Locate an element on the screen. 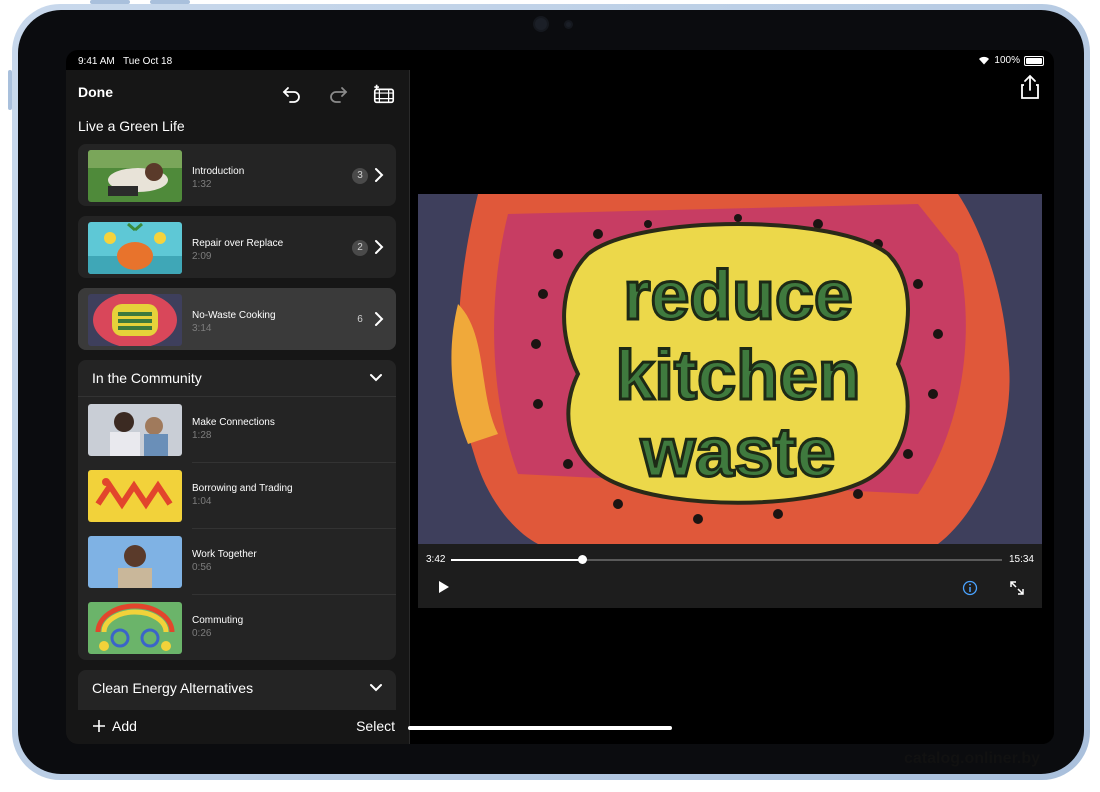 The image size is (1100, 792). chapter-row-no-waste-cooking: No-Waste Cooking 3:14 6 is located at coordinates (237, 319).